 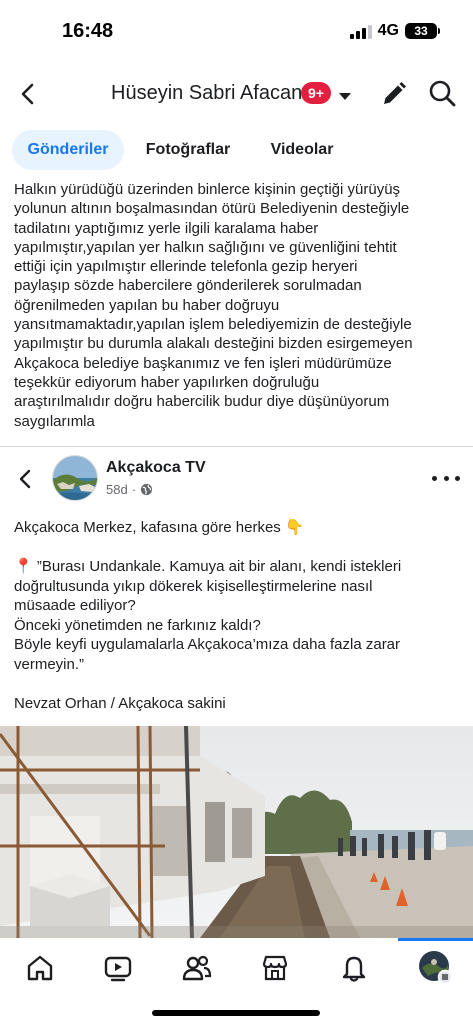 I want to click on post-meta: 58d ·, so click(x=129, y=489).